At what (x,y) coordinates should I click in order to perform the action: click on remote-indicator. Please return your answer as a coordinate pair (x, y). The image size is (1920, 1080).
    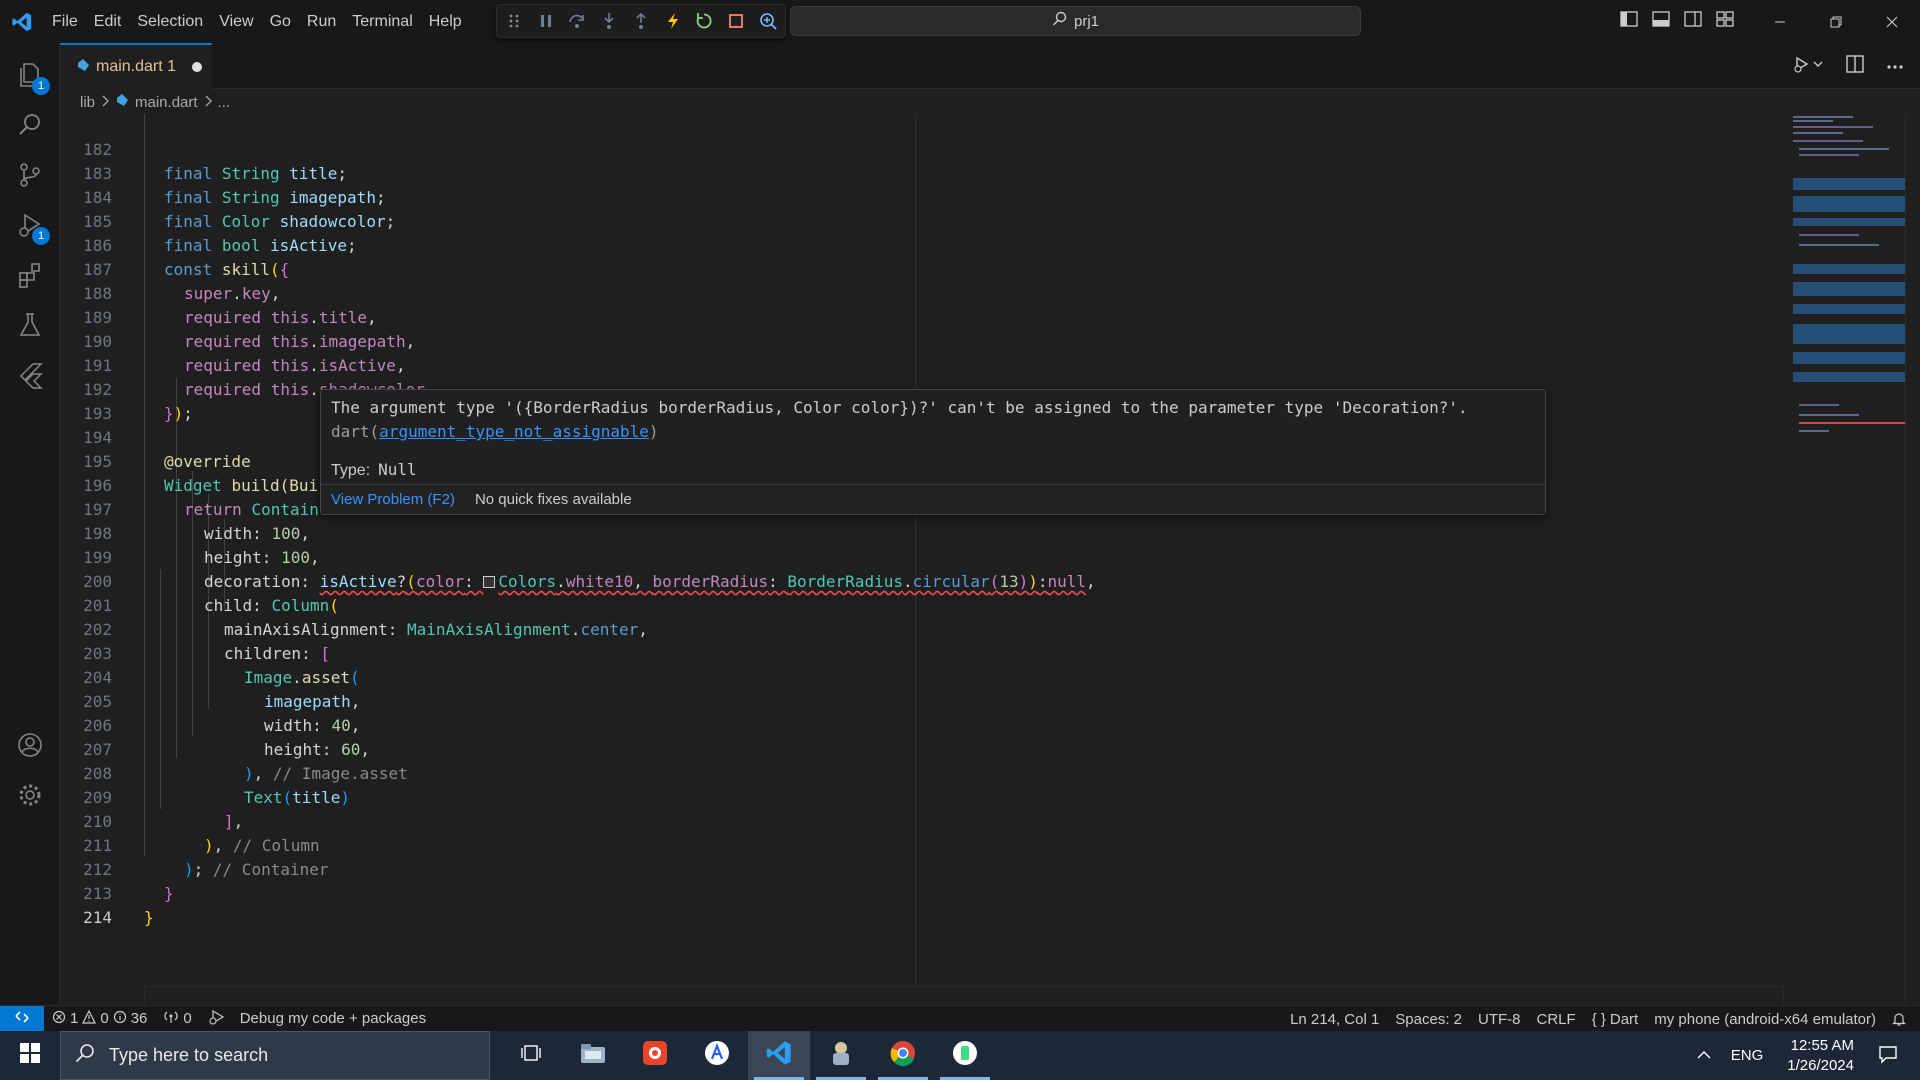
    Looking at the image, I should click on (22, 1018).